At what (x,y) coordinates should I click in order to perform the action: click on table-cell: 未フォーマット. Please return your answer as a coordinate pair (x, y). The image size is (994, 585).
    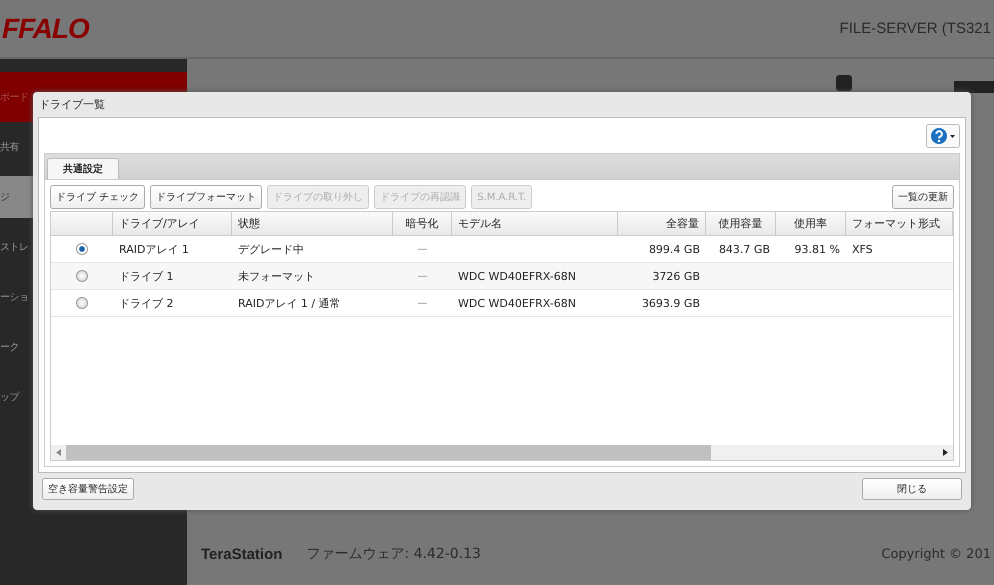
    Looking at the image, I should click on (276, 276).